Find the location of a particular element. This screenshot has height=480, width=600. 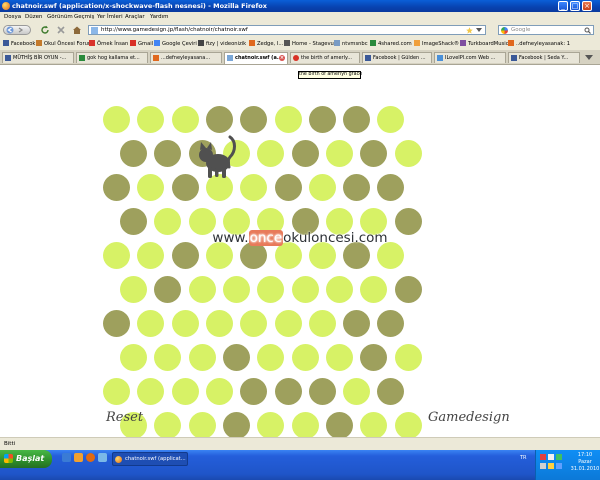

search-input: Google is located at coordinates (520, 30).